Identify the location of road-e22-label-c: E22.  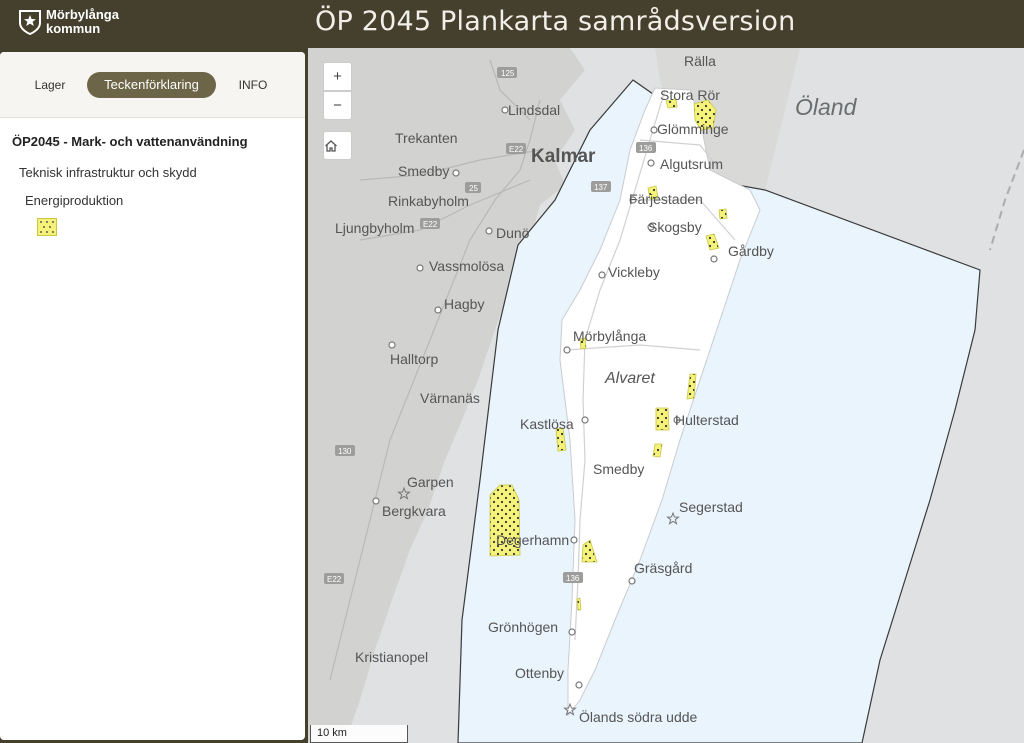
(430, 224).